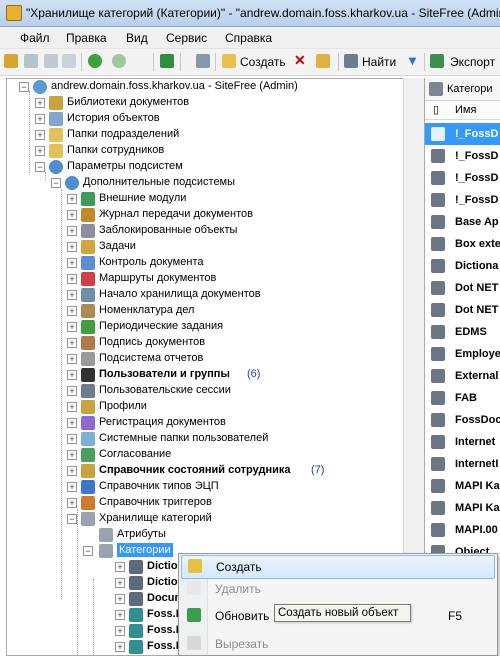 The image size is (500, 656). I want to click on list-item: EDMS, so click(462, 332).